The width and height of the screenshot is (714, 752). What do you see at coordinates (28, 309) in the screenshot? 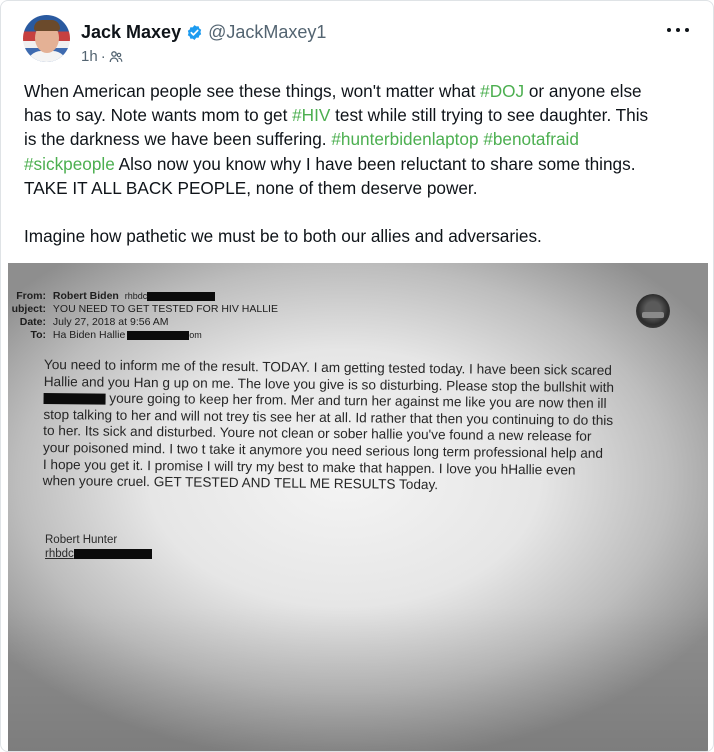
I see `email-subject-label: ubject:` at bounding box center [28, 309].